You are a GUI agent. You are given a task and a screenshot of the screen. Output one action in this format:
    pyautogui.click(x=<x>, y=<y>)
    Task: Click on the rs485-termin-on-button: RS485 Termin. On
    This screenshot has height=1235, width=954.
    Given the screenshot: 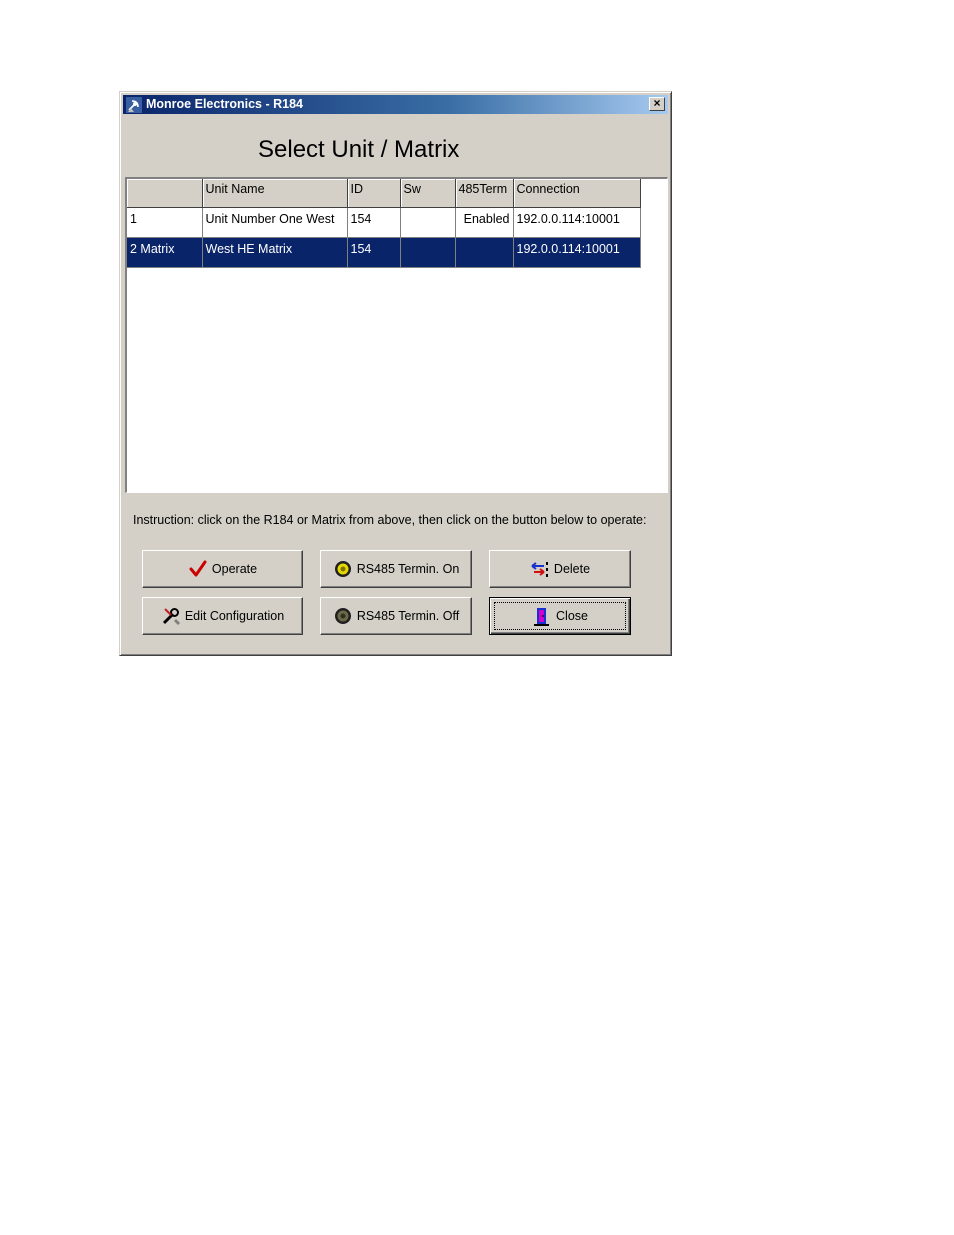 What is the action you would take?
    pyautogui.click(x=396, y=569)
    